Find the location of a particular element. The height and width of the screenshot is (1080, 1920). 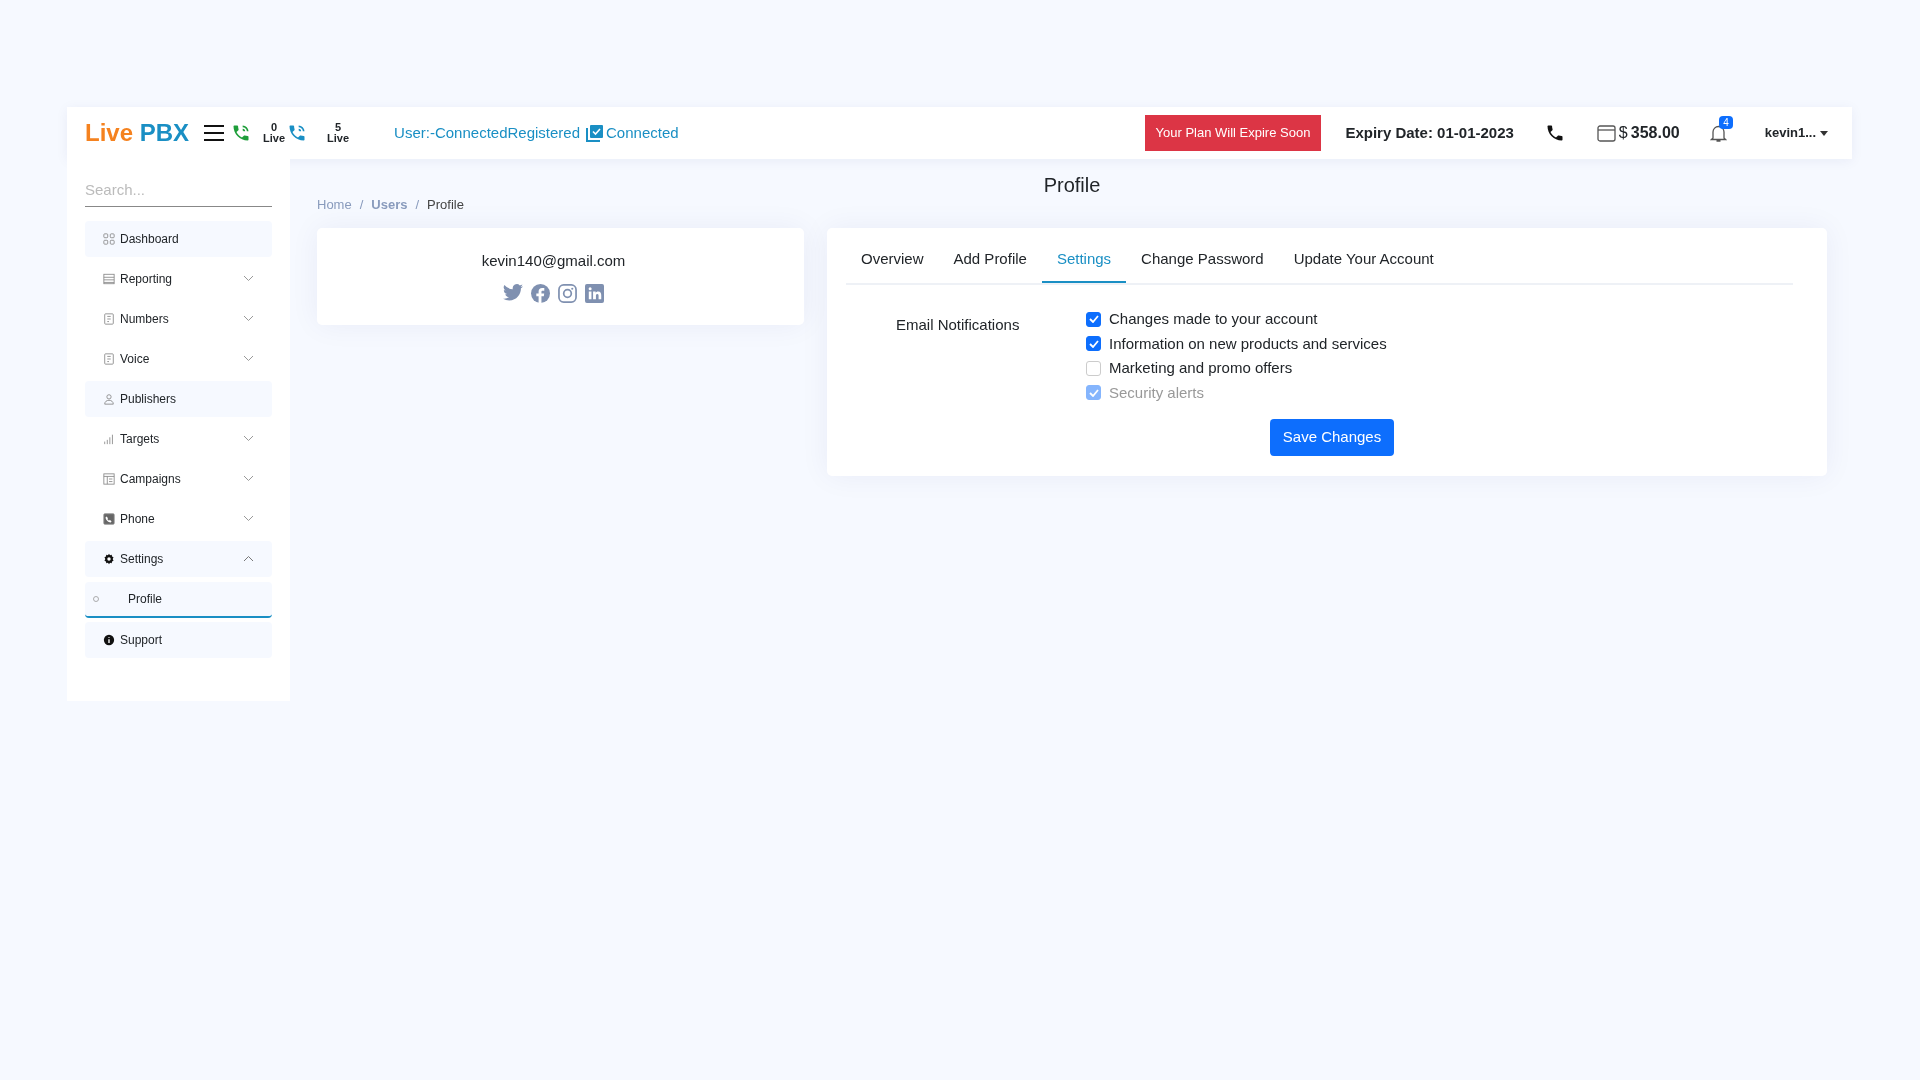

checkbox-label: Information on new products and services is located at coordinates (1248, 343).